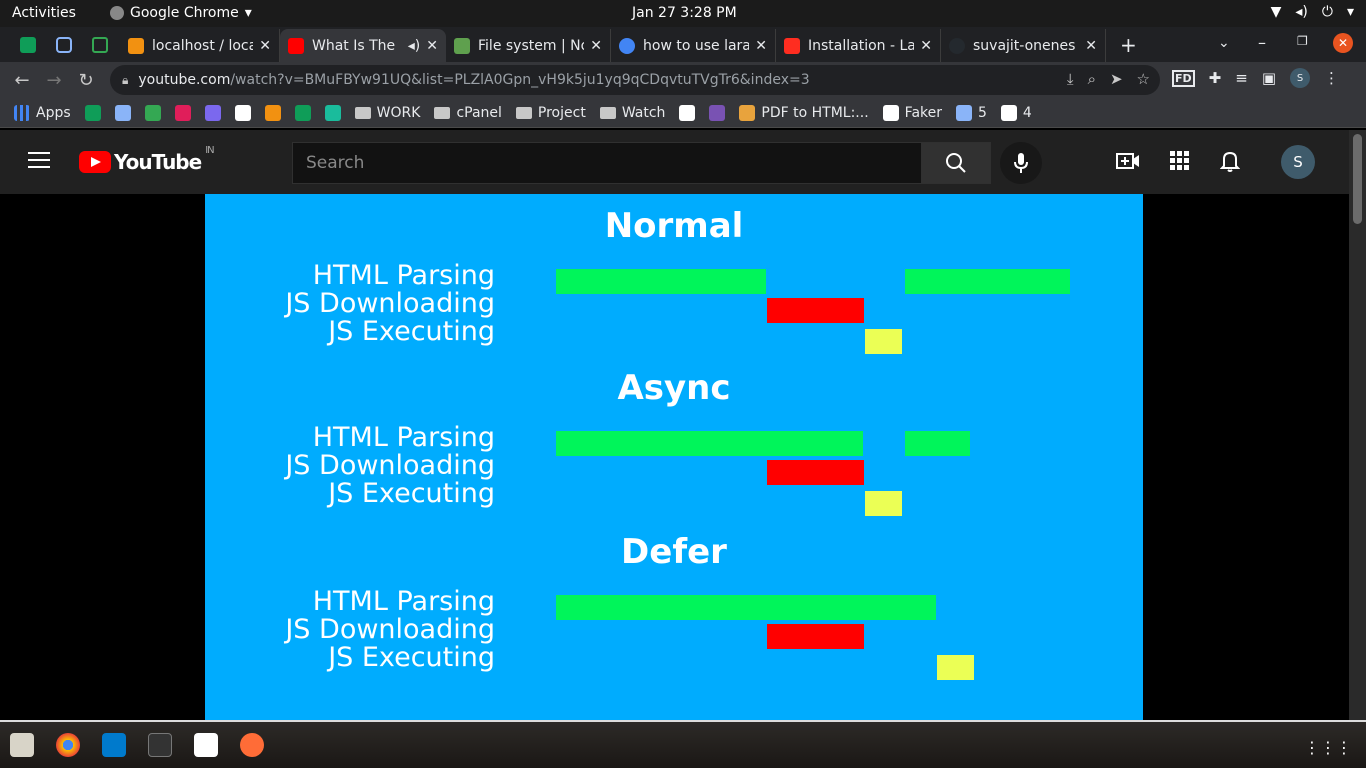 Image resolution: width=1366 pixels, height=768 pixels. What do you see at coordinates (528, 45) in the screenshot?
I see `tab-file-system: File system | No ✕` at bounding box center [528, 45].